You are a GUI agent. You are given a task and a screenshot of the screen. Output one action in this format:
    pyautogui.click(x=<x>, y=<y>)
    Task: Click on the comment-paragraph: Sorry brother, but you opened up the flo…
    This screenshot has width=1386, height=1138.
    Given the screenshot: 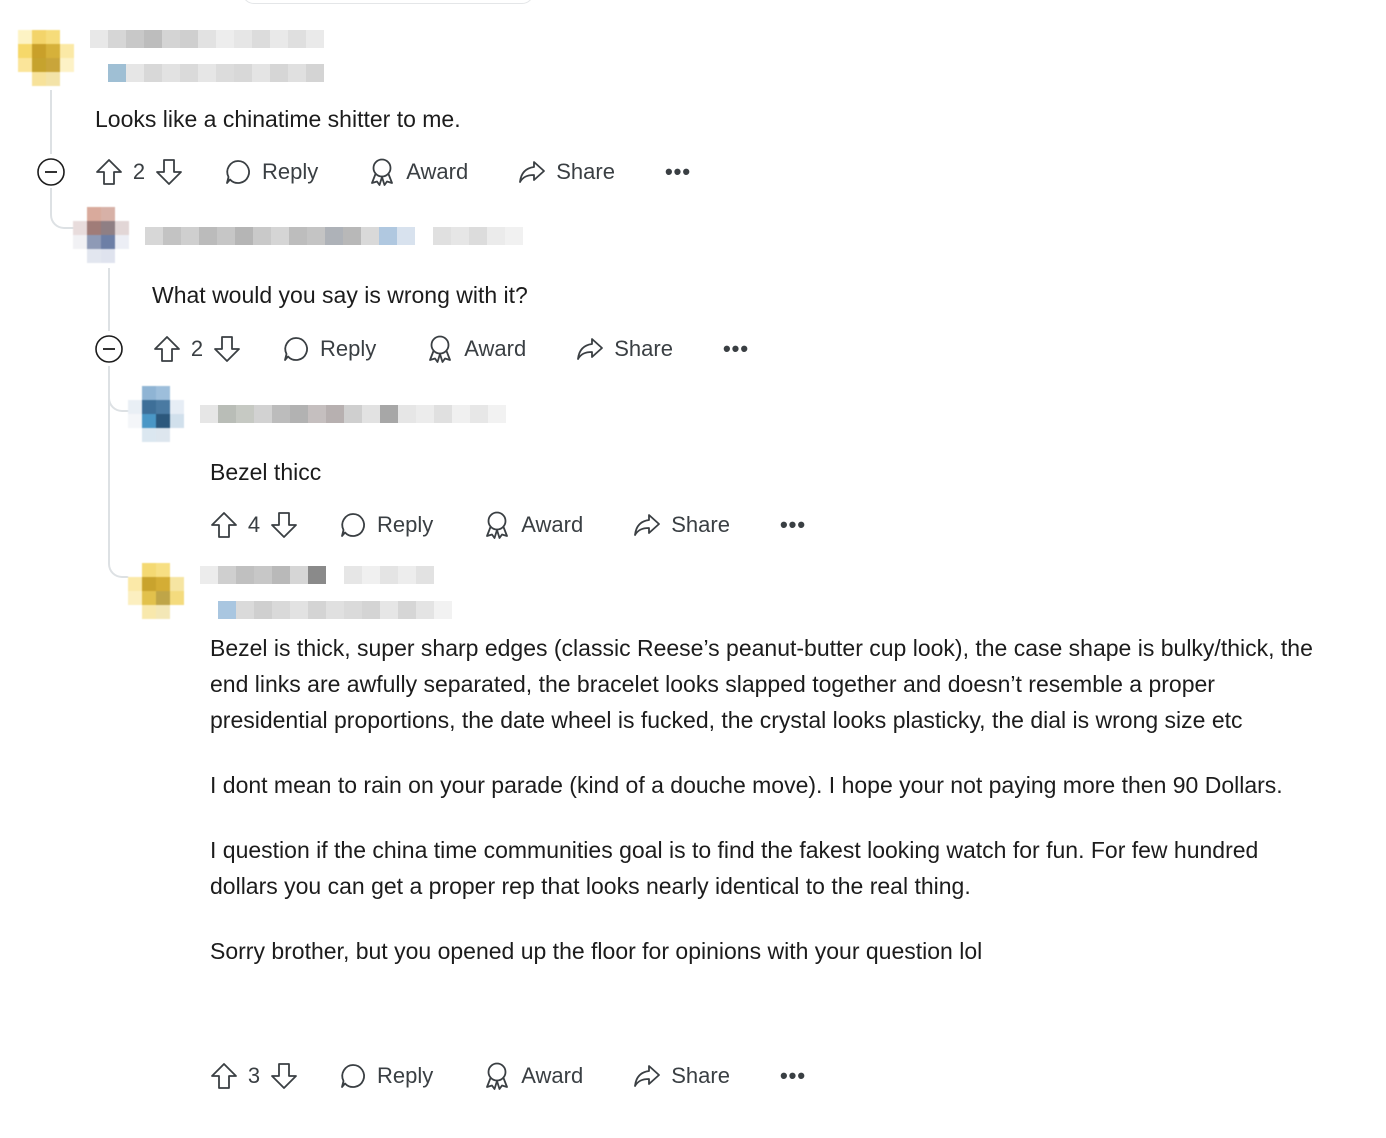 What is the action you would take?
    pyautogui.click(x=596, y=951)
    